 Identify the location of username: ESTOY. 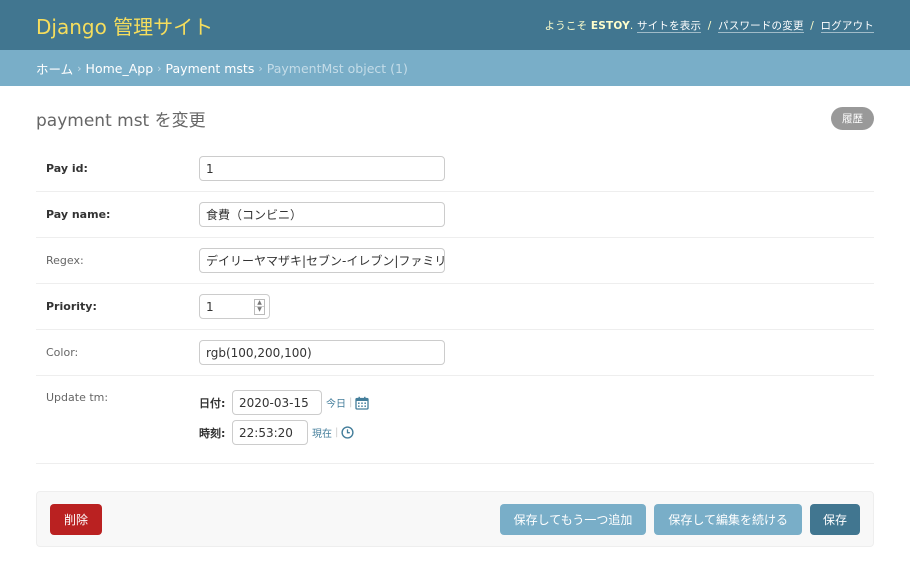
(610, 25).